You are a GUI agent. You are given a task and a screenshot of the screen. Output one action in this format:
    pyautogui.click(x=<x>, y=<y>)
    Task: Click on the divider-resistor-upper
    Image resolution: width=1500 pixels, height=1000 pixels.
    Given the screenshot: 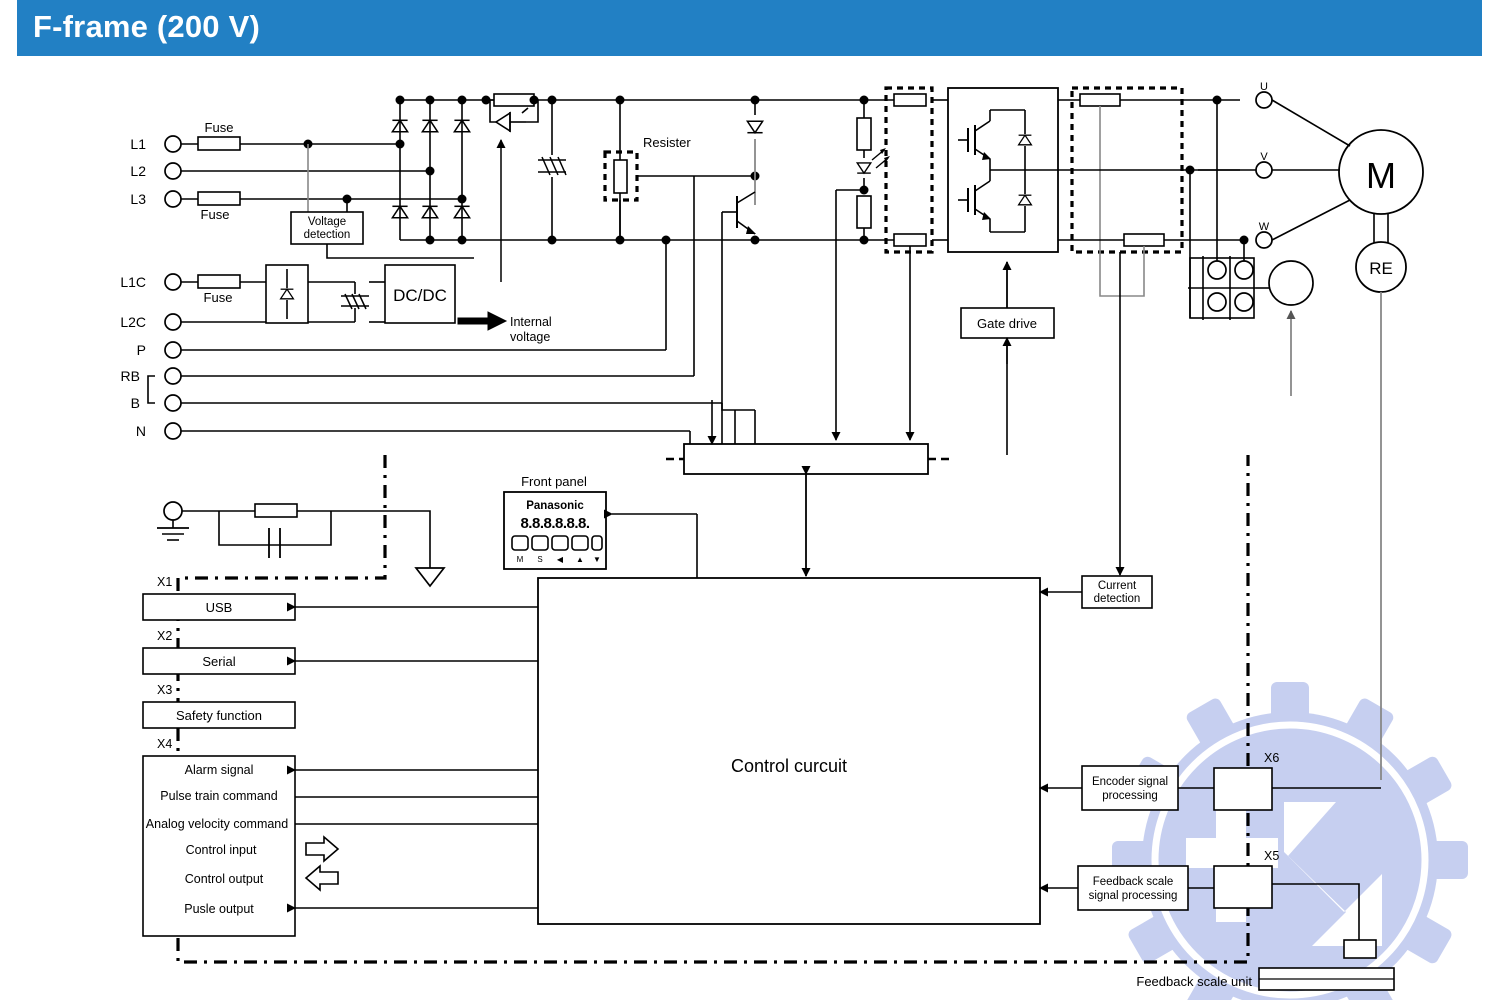 What is the action you would take?
    pyautogui.click(x=864, y=134)
    